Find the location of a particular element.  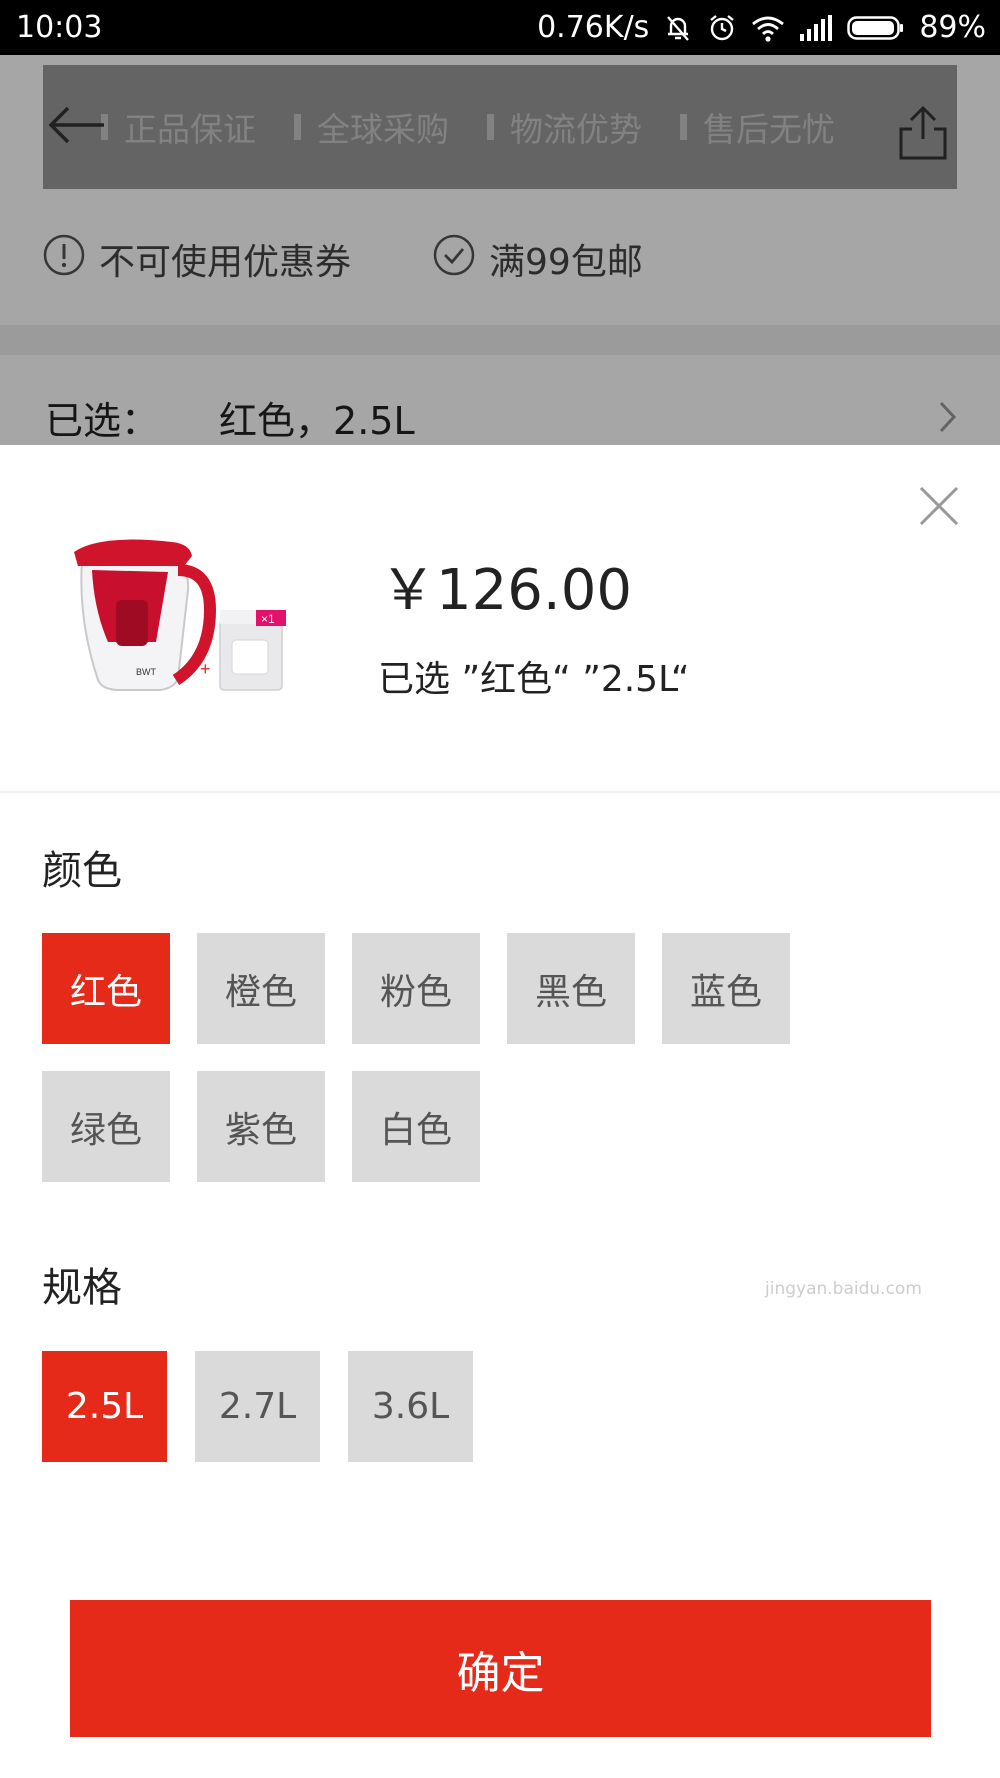

size-group-title: 规格 is located at coordinates (82, 1288).